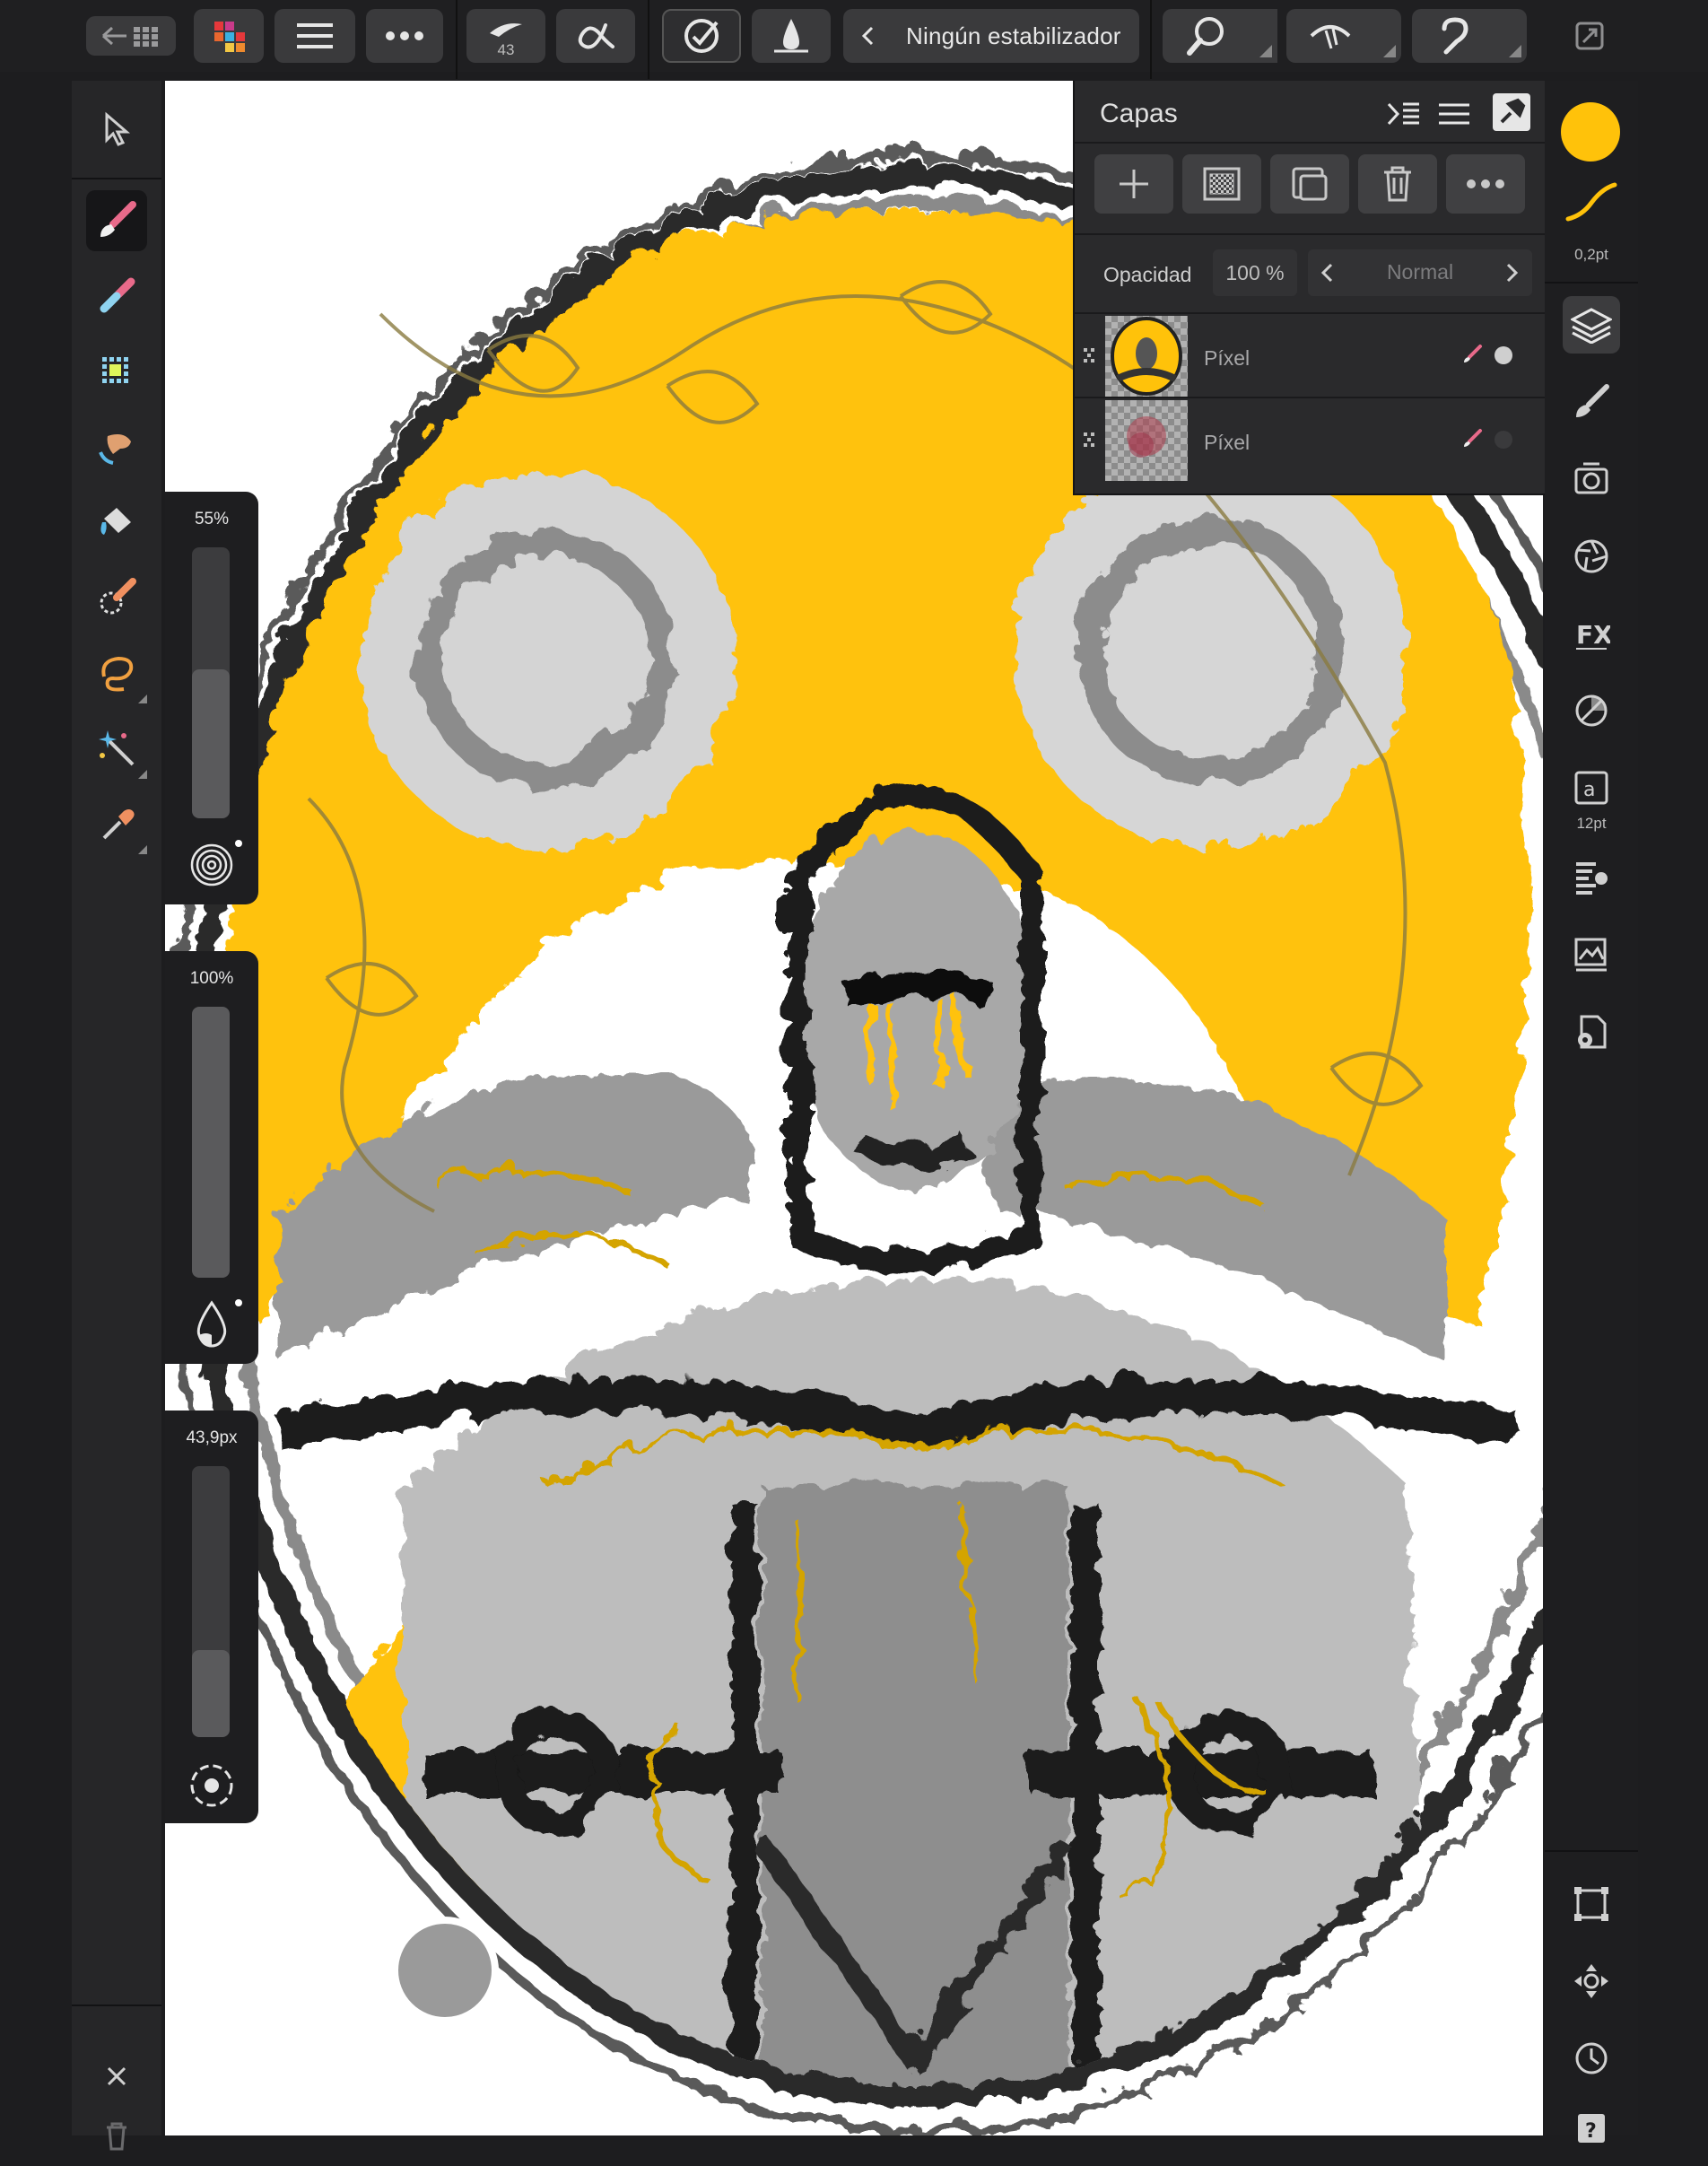 Image resolution: width=1708 pixels, height=2166 pixels. What do you see at coordinates (116, 371) in the screenshot?
I see `pixel-tool` at bounding box center [116, 371].